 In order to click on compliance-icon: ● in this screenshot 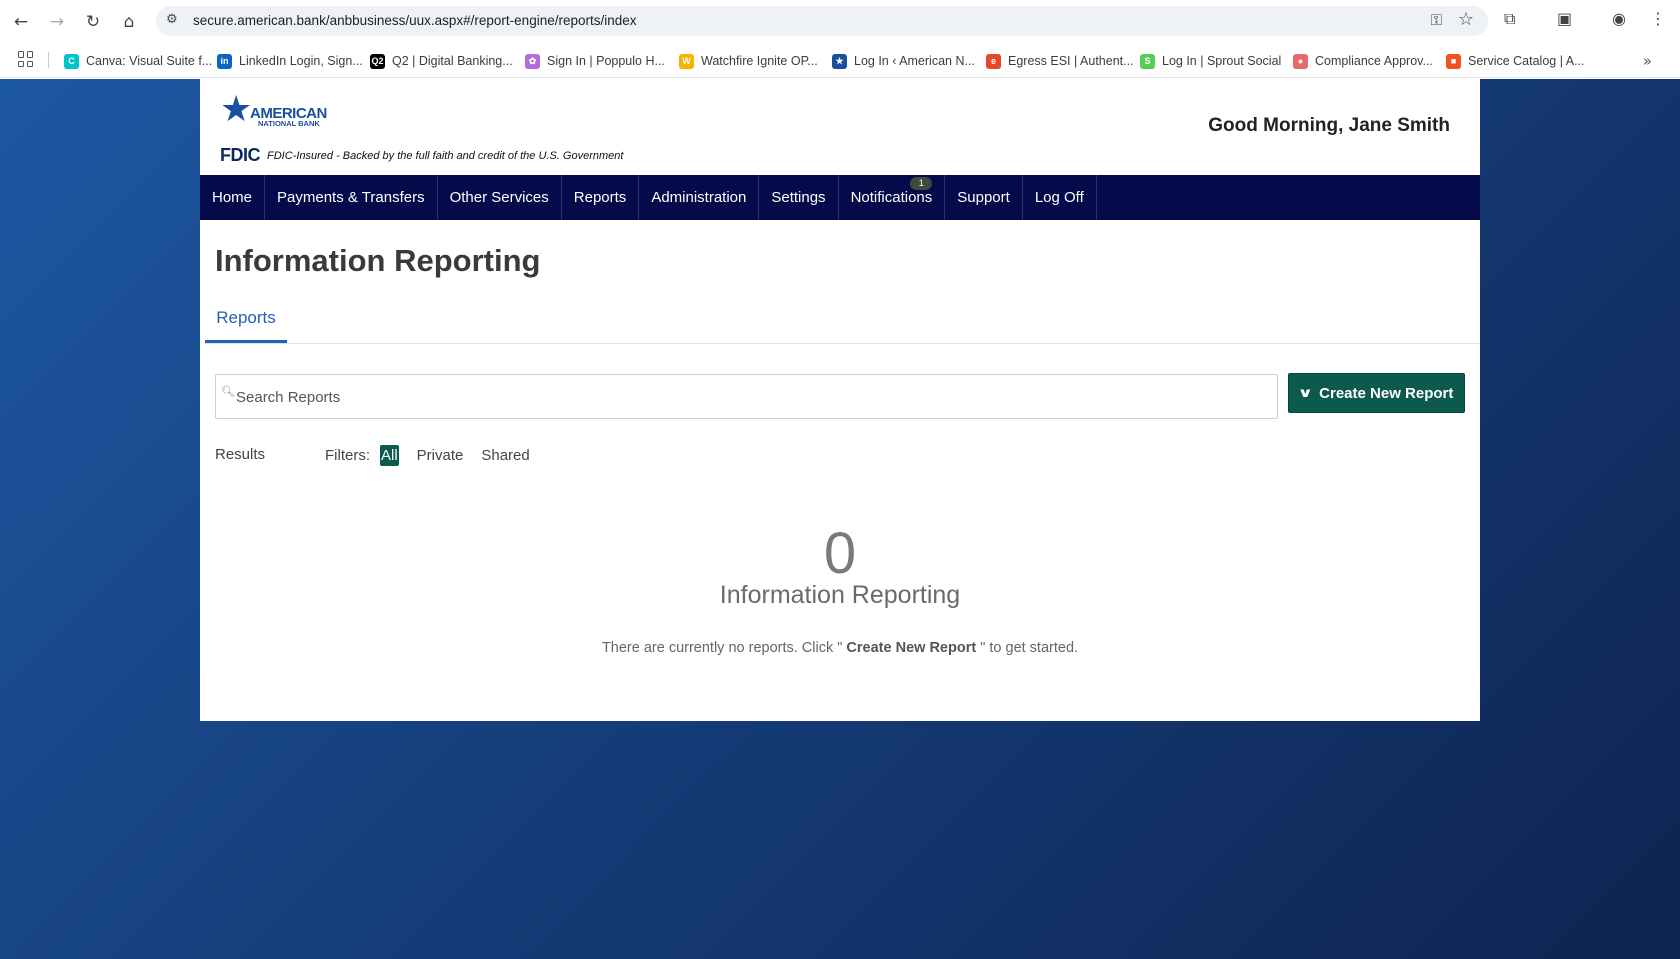, I will do `click(1300, 61)`.